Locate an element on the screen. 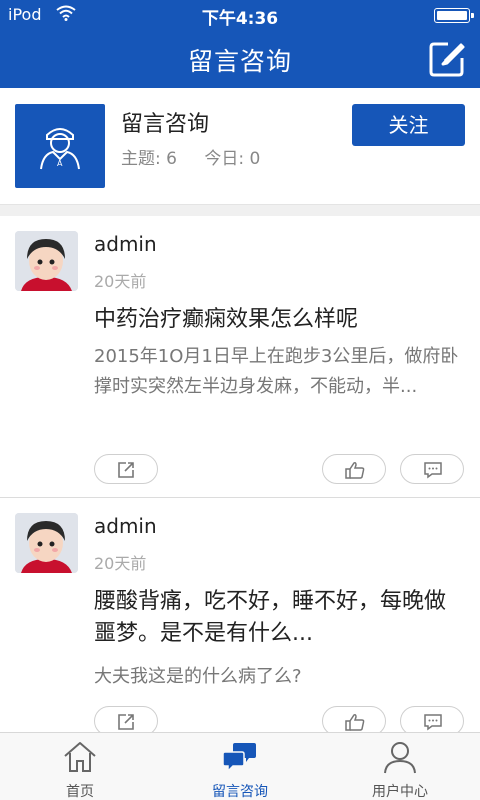 The width and height of the screenshot is (480, 800). compose-icon is located at coordinates (447, 59).